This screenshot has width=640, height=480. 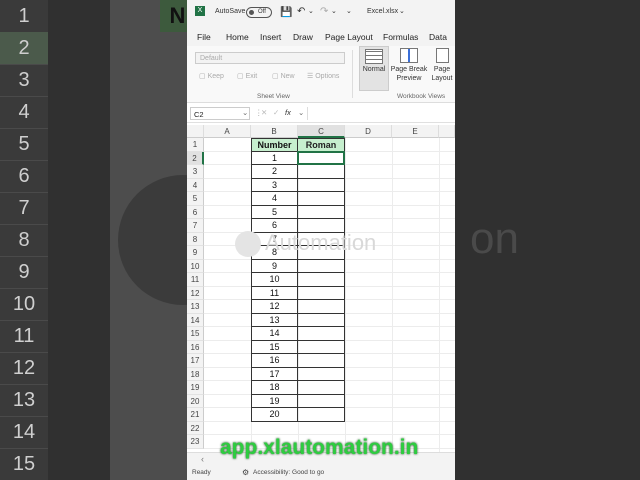 What do you see at coordinates (301, 112) in the screenshot?
I see `formula-dropdown-icon: ⌄` at bounding box center [301, 112].